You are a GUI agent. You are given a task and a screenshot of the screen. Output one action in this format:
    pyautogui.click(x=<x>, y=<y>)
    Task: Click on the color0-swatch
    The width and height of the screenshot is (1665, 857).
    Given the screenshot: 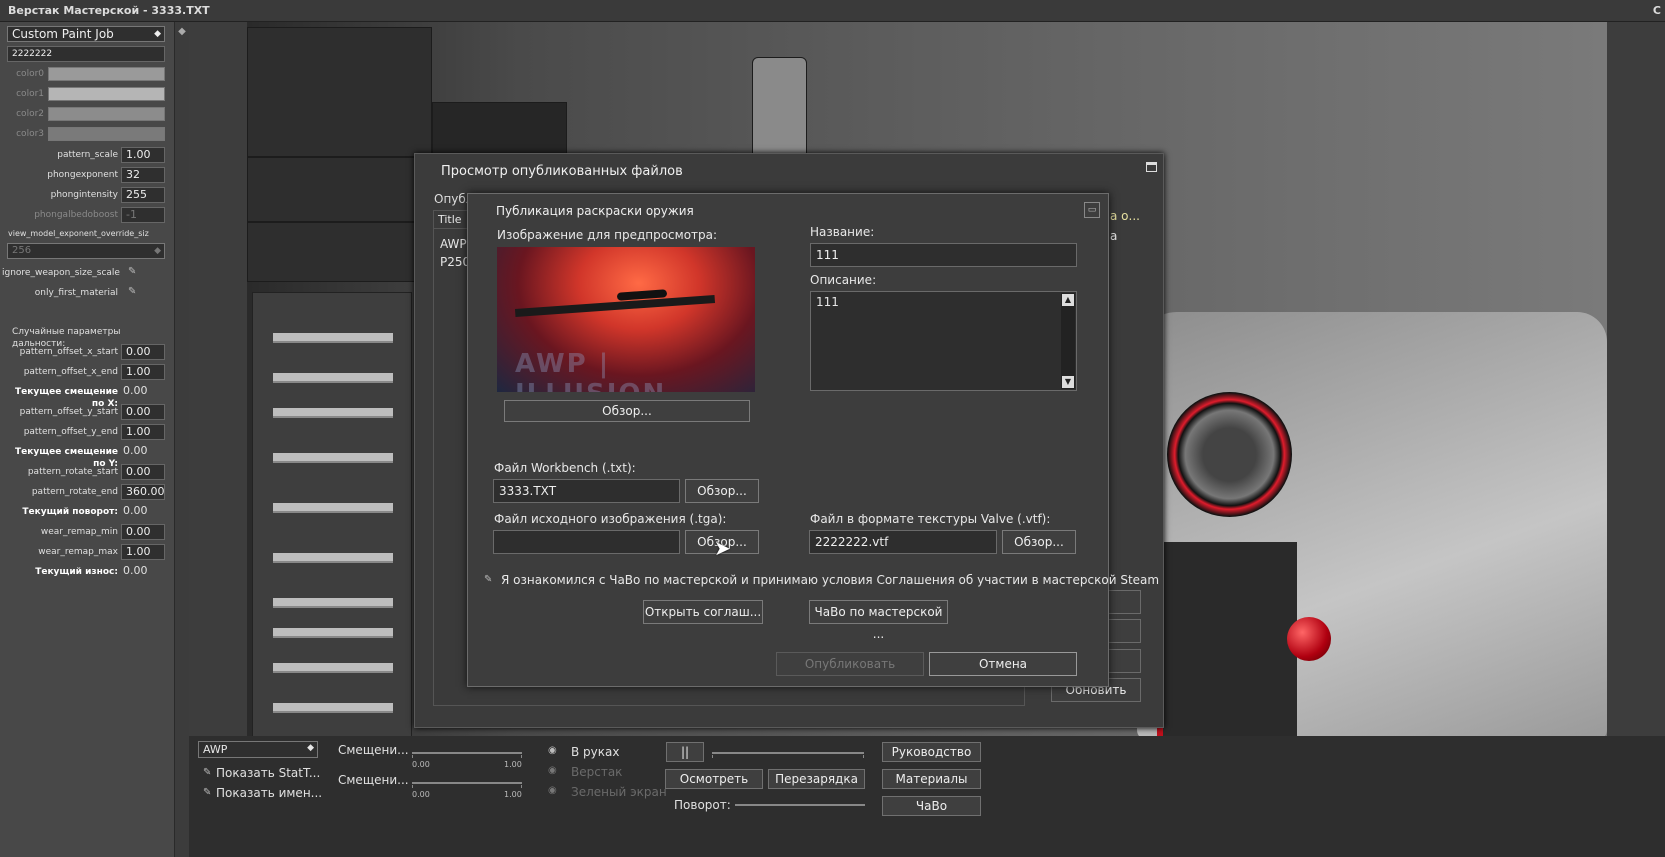 What is the action you would take?
    pyautogui.click(x=106, y=74)
    